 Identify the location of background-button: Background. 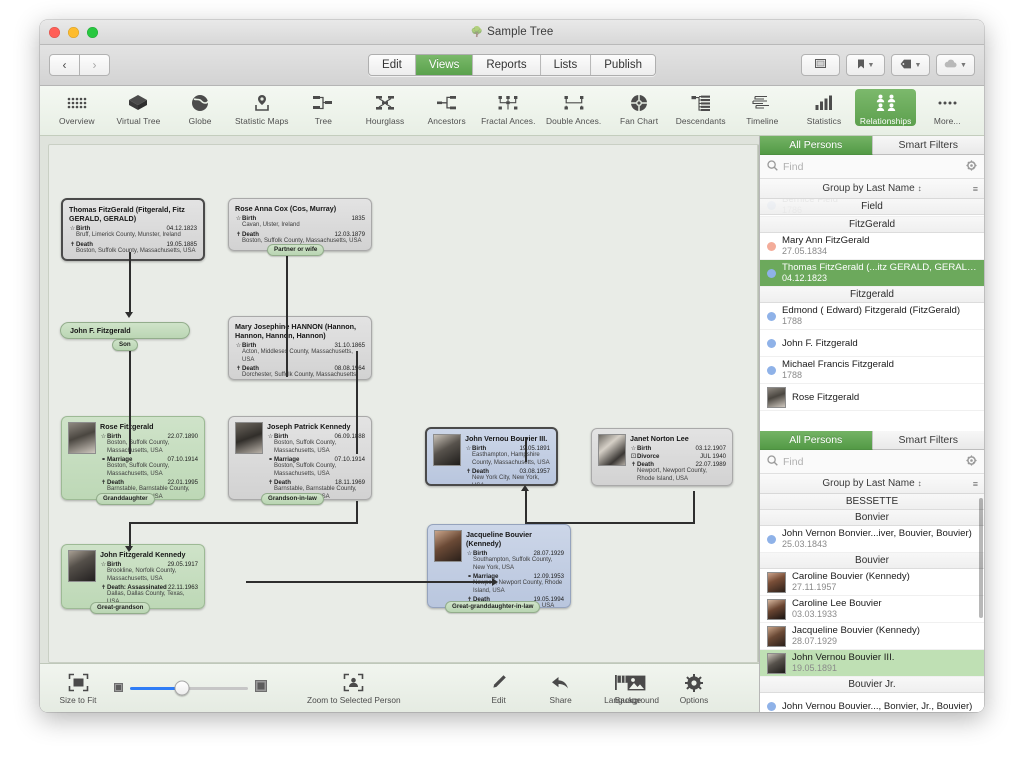
(637, 688).